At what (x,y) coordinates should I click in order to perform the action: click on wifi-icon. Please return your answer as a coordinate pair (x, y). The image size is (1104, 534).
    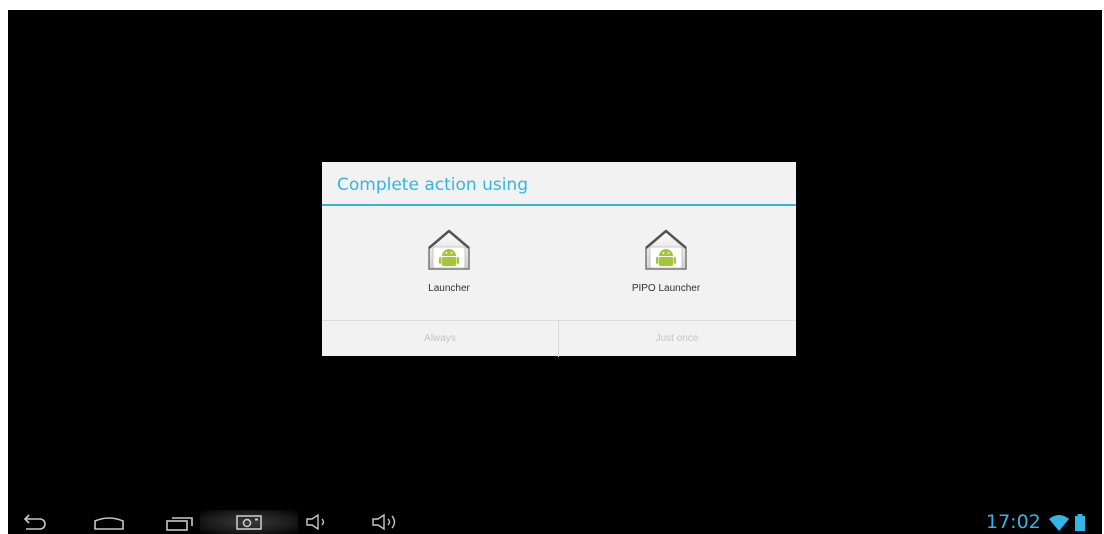
    Looking at the image, I should click on (1059, 523).